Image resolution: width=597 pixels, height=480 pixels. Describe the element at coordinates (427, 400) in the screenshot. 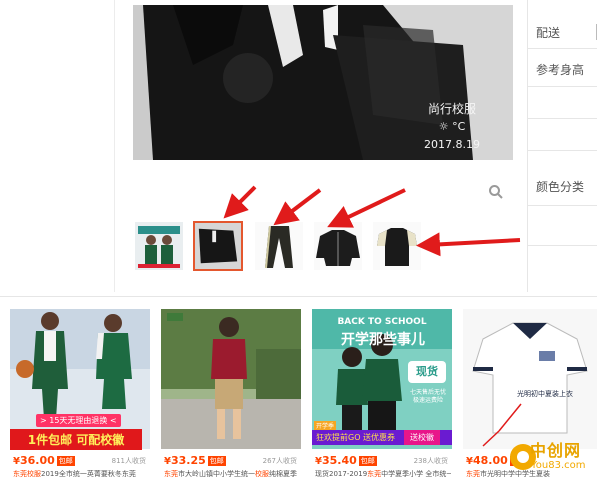

I see `badge-note-2: 极速运费险` at that location.